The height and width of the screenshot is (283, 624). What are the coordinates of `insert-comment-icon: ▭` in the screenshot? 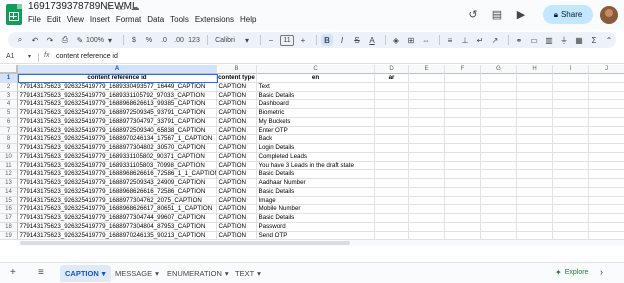 It's located at (534, 40).